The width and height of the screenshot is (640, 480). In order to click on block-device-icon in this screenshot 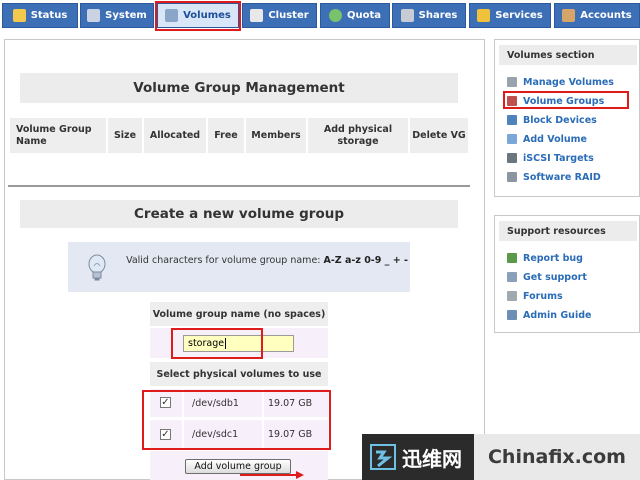, I will do `click(512, 120)`.